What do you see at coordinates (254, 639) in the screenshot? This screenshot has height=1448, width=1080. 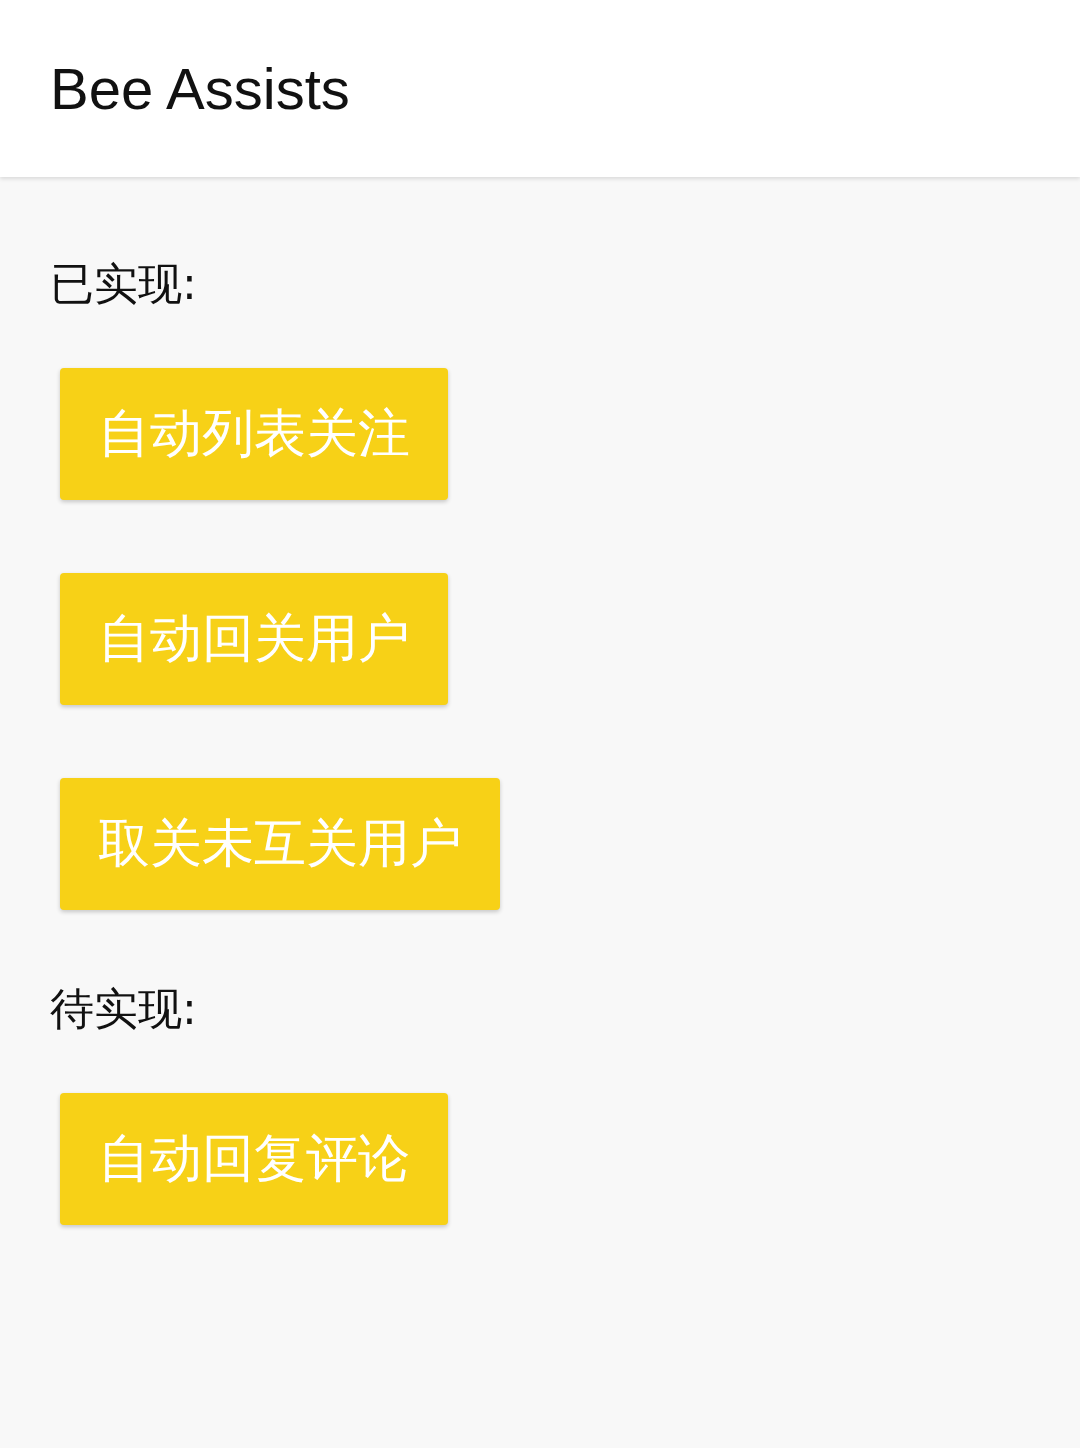 I see `action-button: 自动回关用户` at bounding box center [254, 639].